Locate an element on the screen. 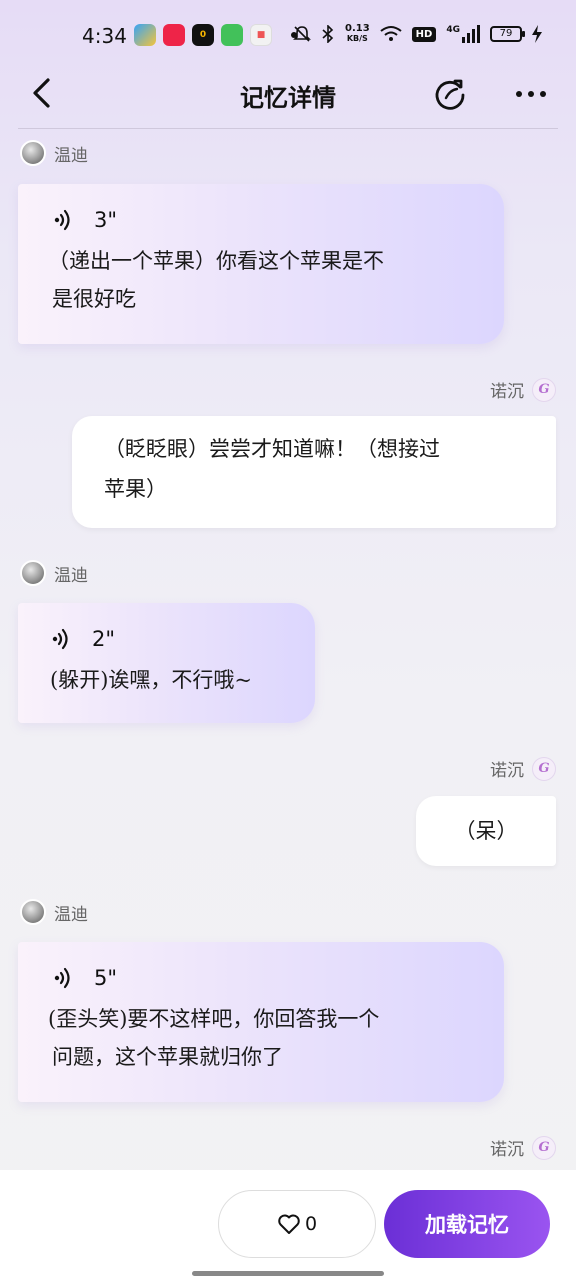 This screenshot has width=576, height=1280. voice-duration: 2" is located at coordinates (104, 639).